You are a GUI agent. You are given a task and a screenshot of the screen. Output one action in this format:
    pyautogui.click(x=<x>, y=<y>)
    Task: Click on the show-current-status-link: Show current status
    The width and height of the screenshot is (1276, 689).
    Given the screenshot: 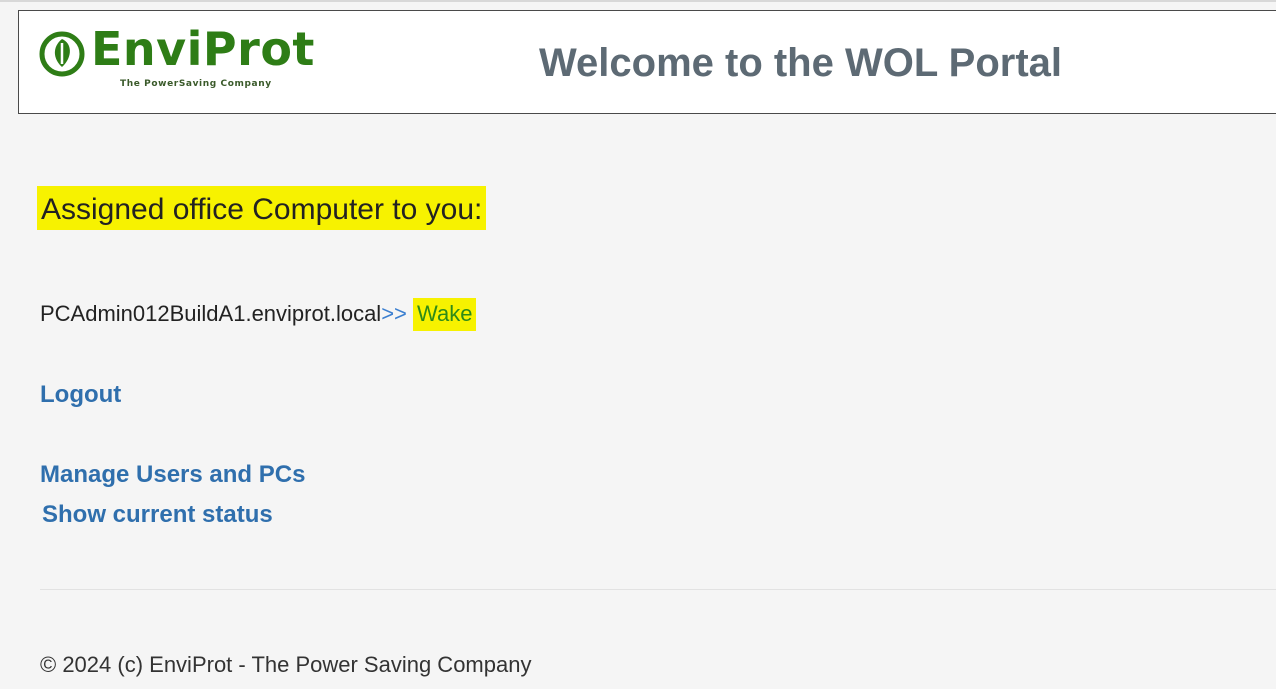 What is the action you would take?
    pyautogui.click(x=157, y=515)
    